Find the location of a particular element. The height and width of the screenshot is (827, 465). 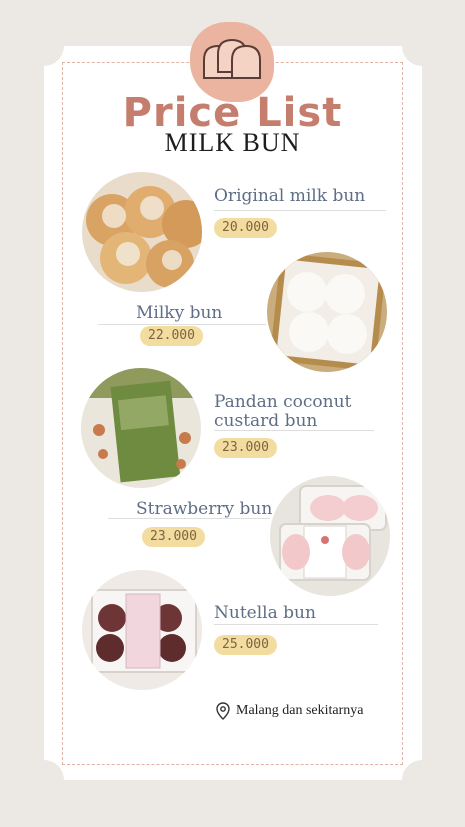

nutella-bun-photo is located at coordinates (142, 630).